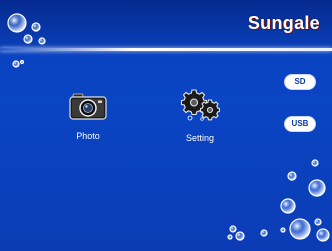  Describe the element at coordinates (200, 138) in the screenshot. I see `menu-item-label: Setting` at that location.